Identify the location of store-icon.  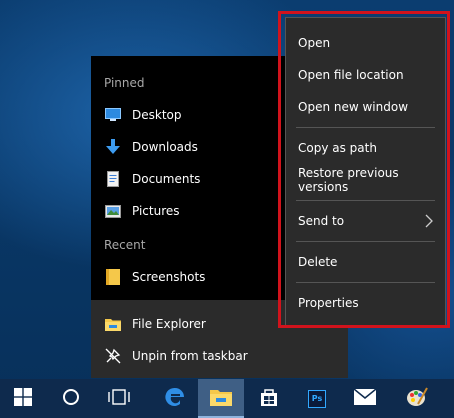
(269, 399).